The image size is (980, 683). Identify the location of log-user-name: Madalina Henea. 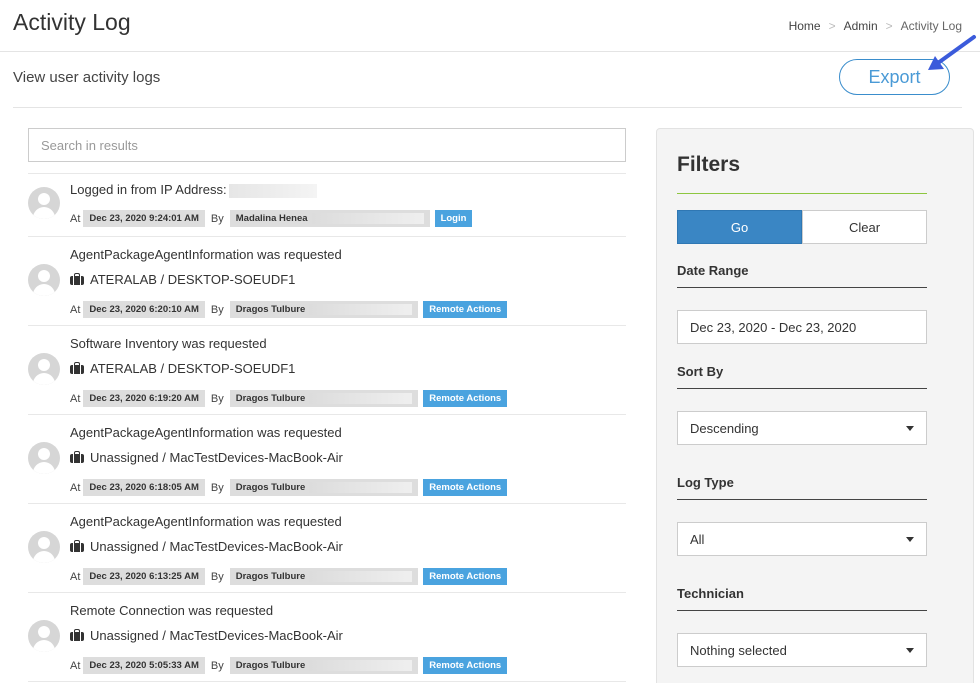
(271, 218).